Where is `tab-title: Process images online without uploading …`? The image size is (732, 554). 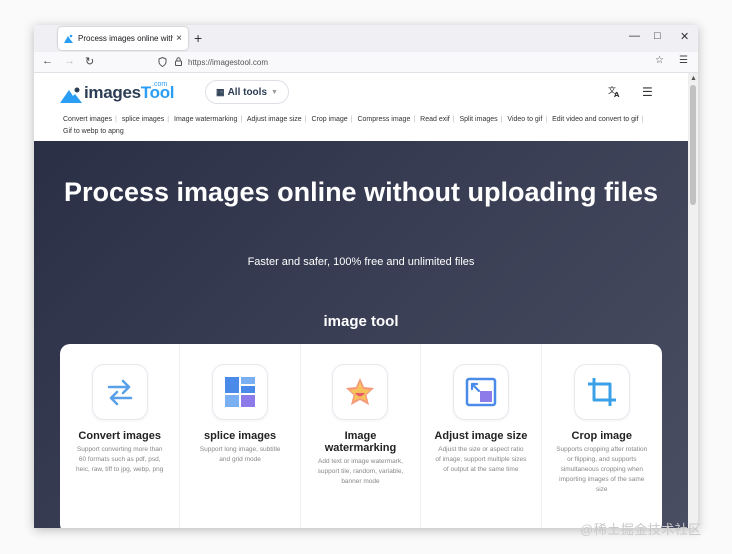
tab-title: Process images online without uploading … is located at coordinates (125, 38).